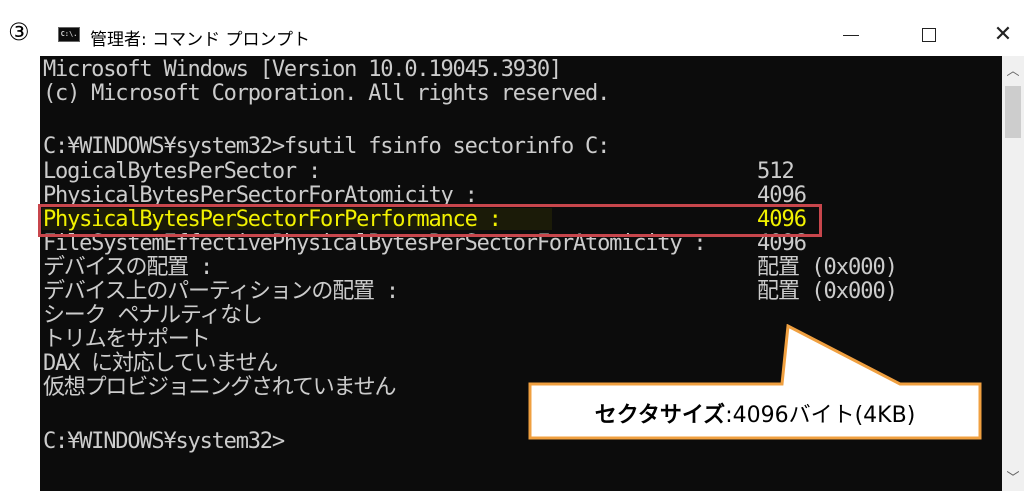 Image resolution: width=1024 pixels, height=491 pixels. I want to click on window-title: 管理者: コマンド プロンプト, so click(200, 40).